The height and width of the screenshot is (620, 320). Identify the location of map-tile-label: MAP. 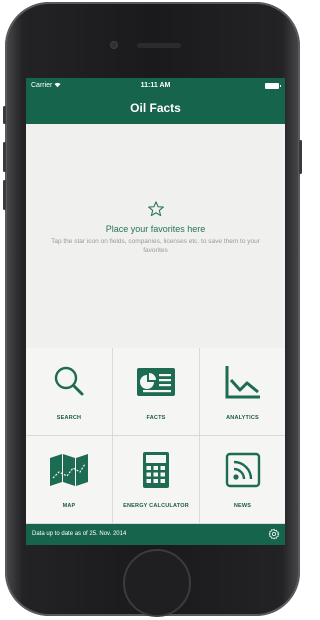
(69, 506).